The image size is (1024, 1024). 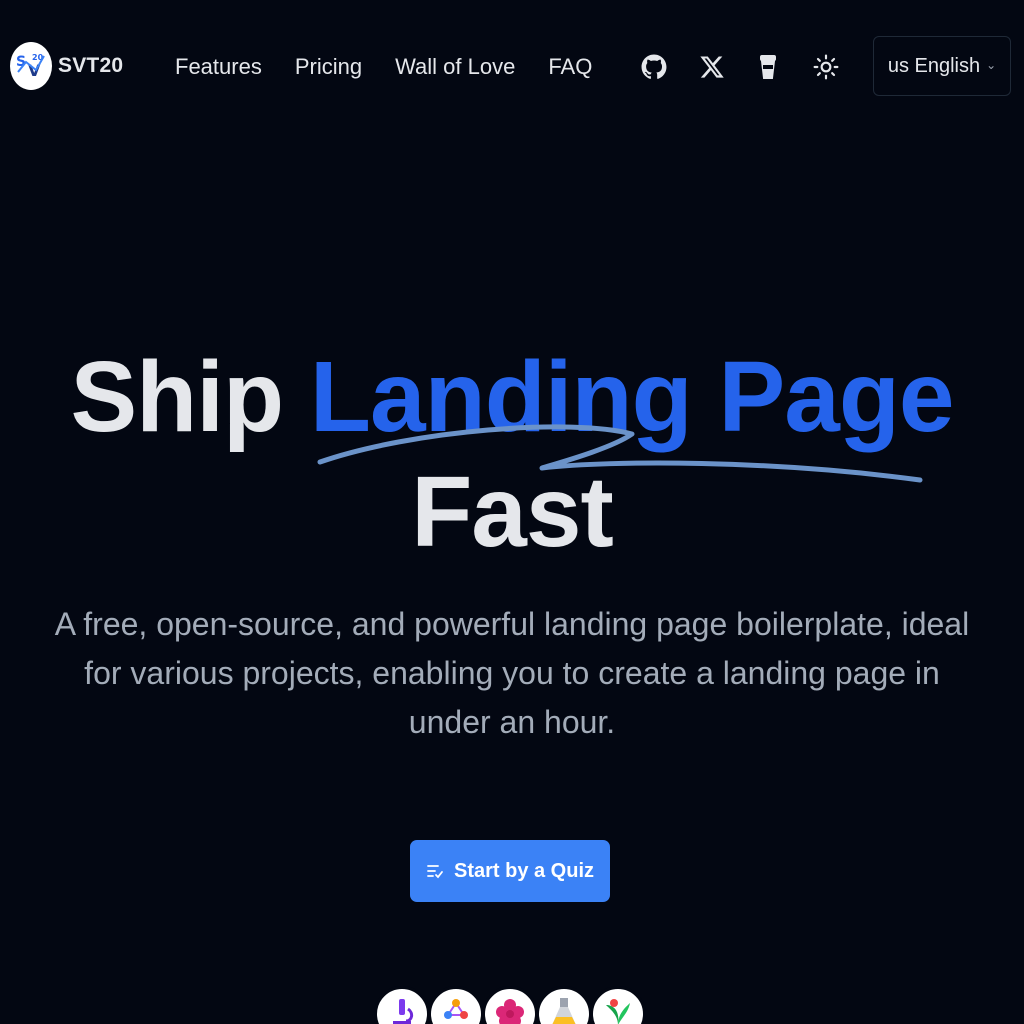 I want to click on underline-squiggle, so click(x=620, y=453).